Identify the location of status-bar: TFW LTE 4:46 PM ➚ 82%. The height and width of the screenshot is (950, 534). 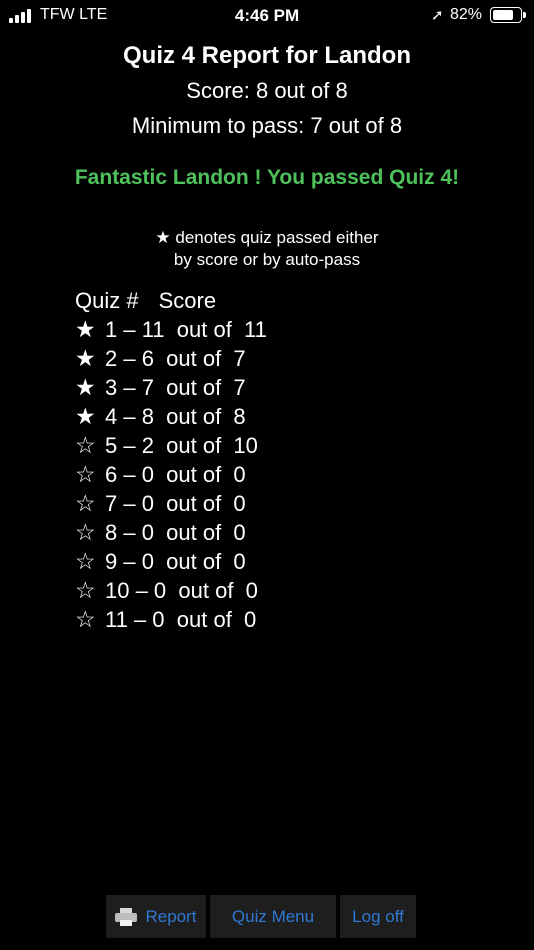
(267, 16).